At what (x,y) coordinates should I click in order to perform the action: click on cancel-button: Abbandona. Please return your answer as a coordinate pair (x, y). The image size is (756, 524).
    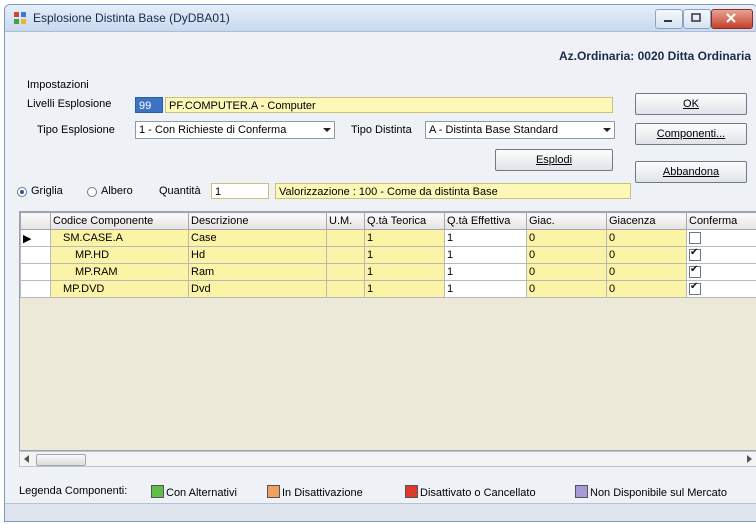
    Looking at the image, I should click on (691, 172).